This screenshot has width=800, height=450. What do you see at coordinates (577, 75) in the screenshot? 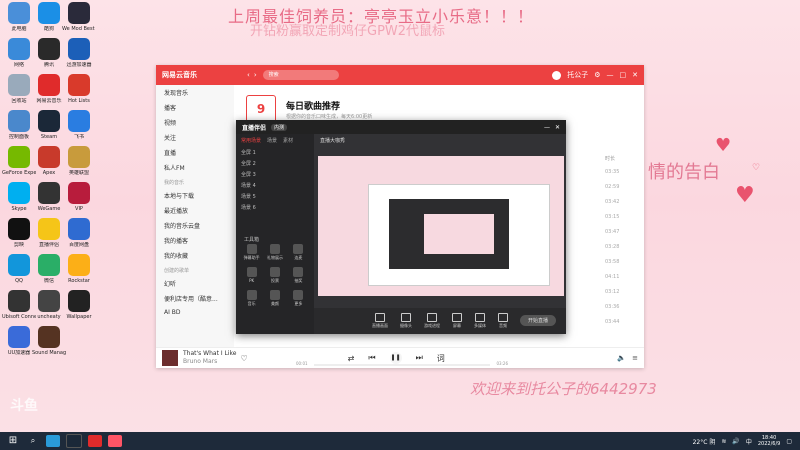
I see `username: 托公子` at bounding box center [577, 75].